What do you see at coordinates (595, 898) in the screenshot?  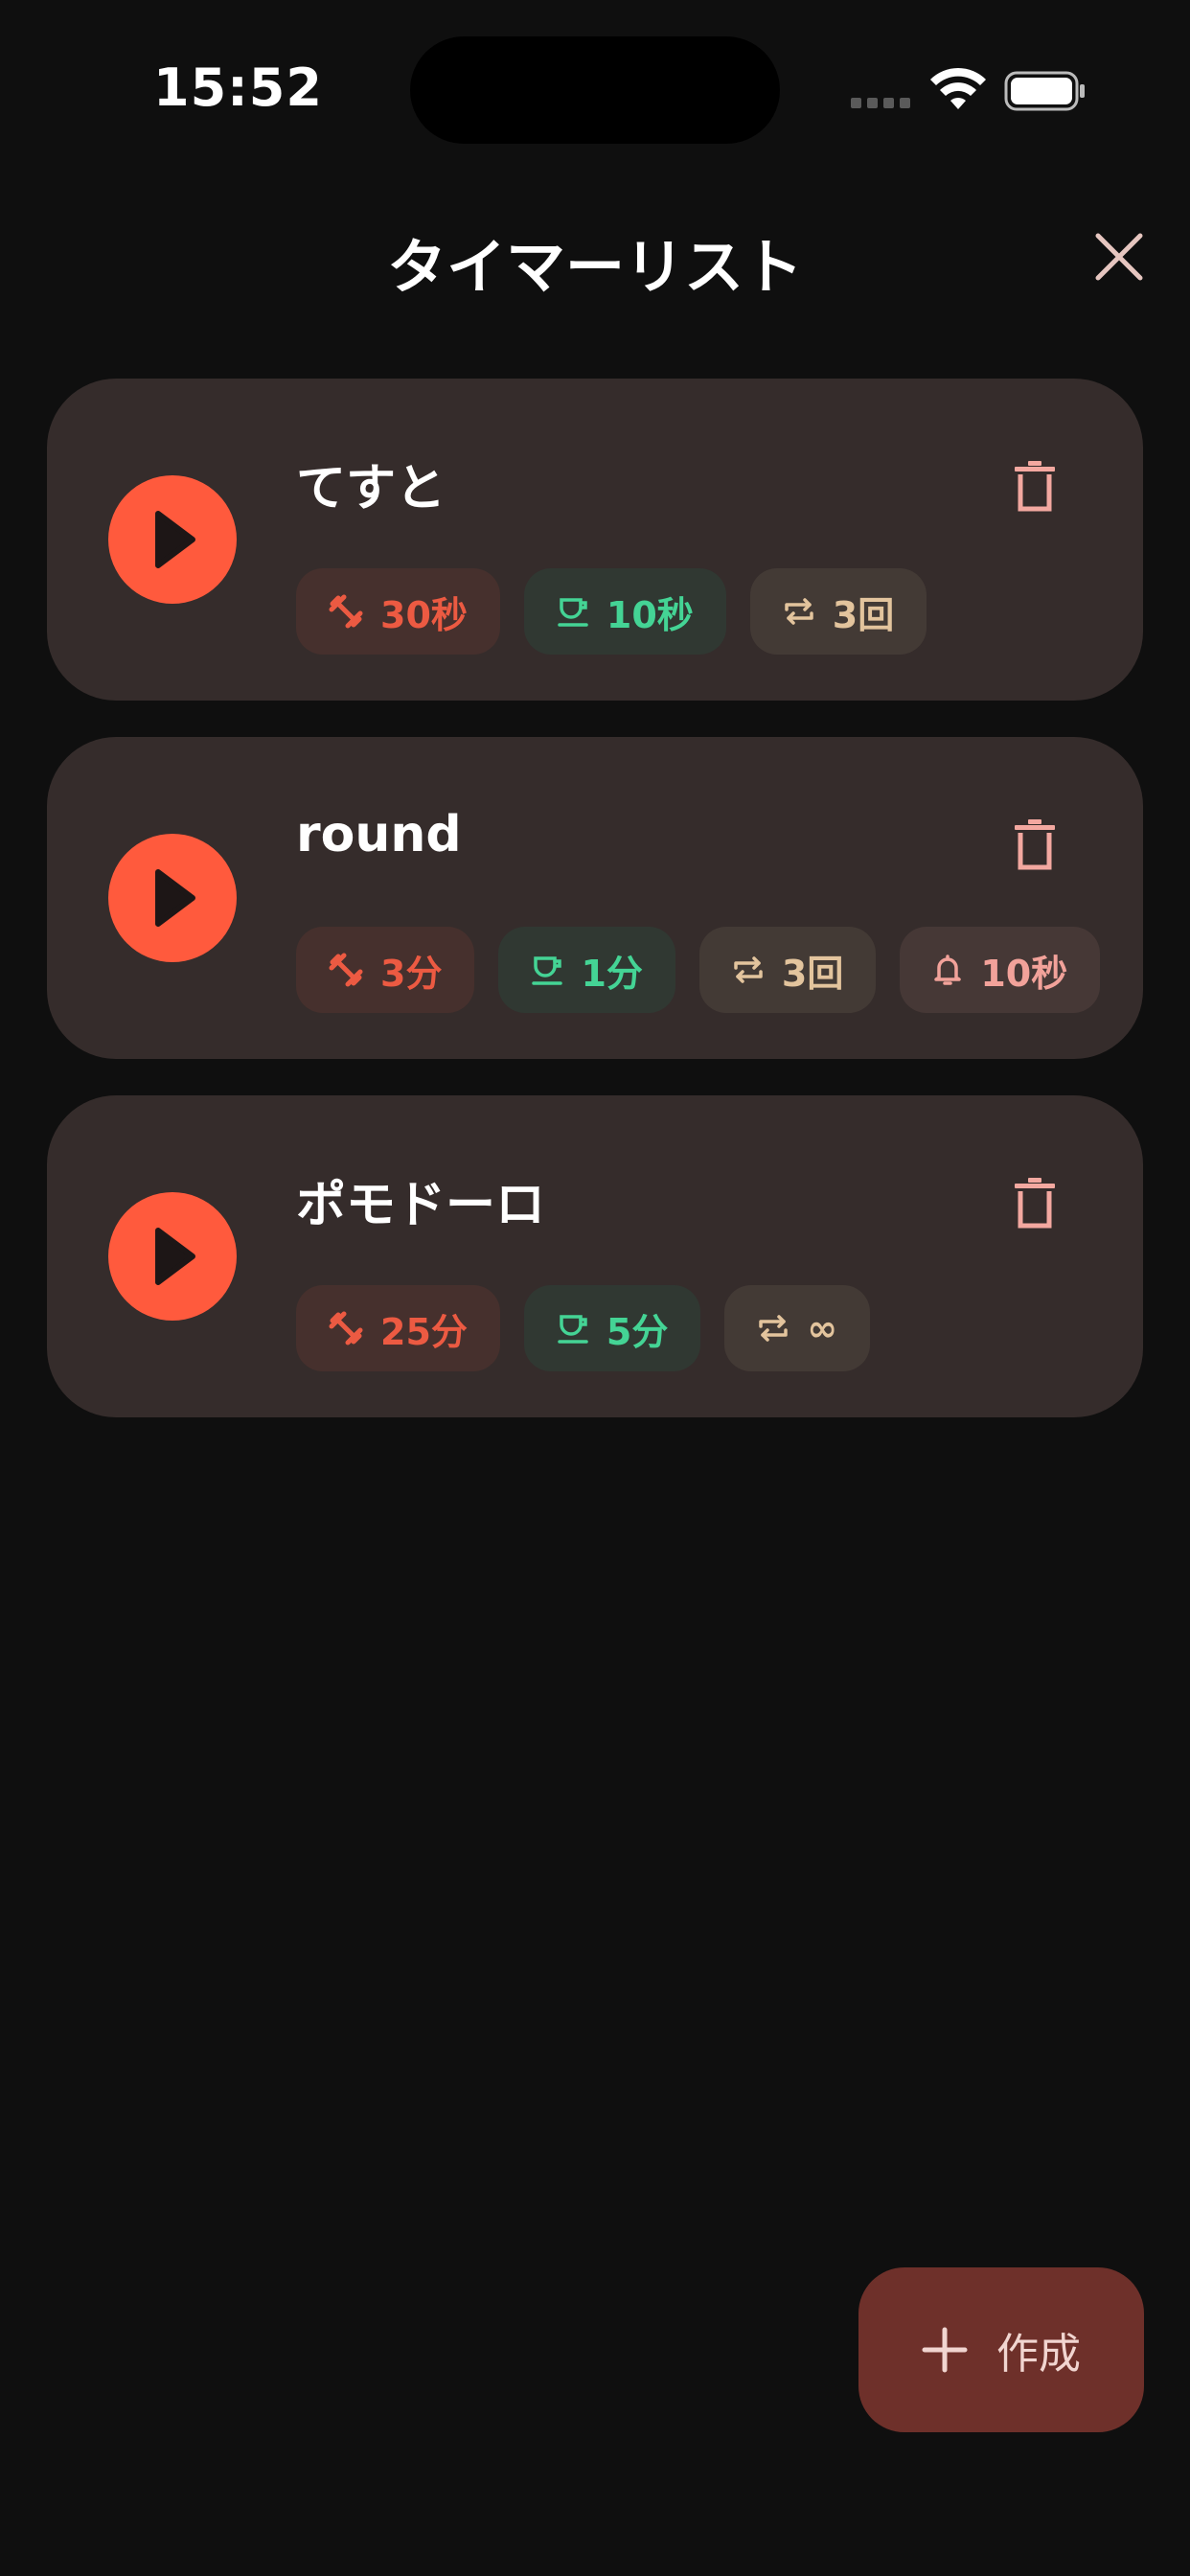 I see `timer-card: round 3分 1分 3回 10秒` at bounding box center [595, 898].